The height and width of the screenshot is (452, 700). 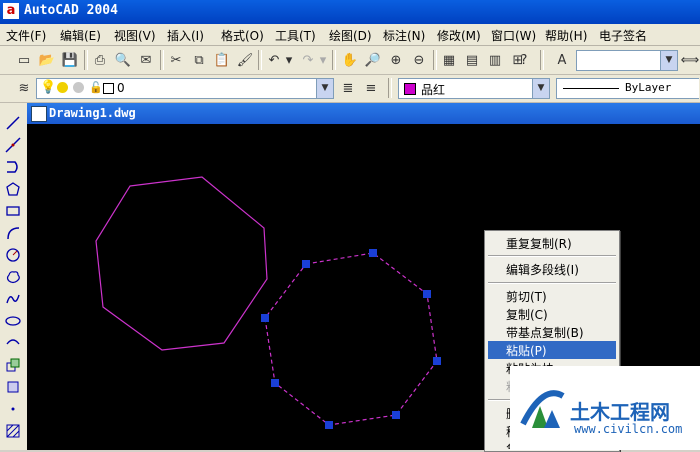 I want to click on redo-icon: ↷, so click(x=308, y=60).